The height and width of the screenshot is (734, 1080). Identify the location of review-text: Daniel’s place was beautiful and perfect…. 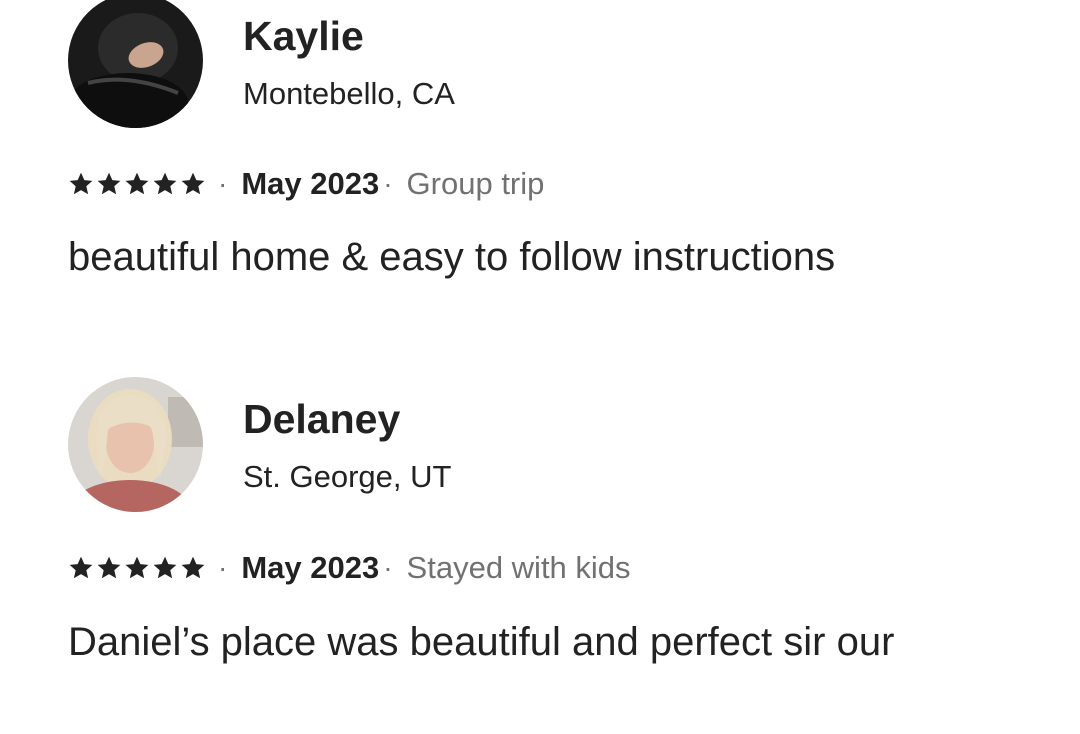
(481, 642).